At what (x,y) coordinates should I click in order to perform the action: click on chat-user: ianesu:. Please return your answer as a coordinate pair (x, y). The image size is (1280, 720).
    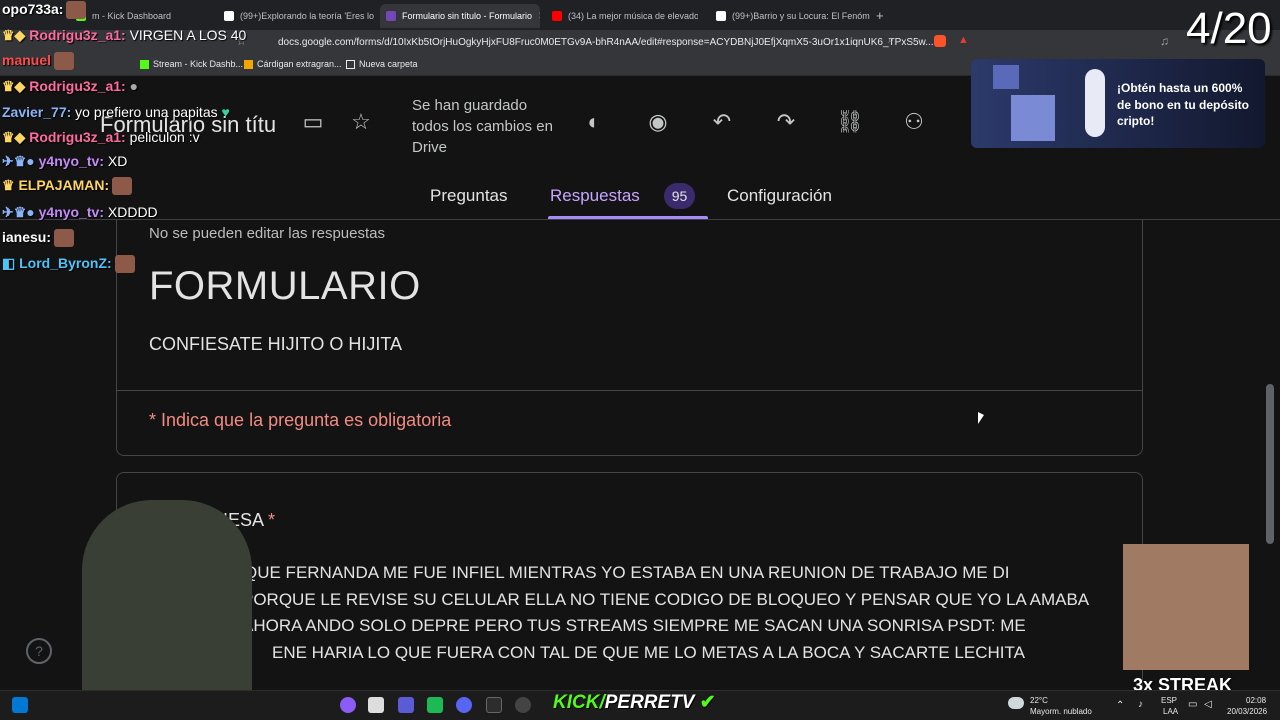
    Looking at the image, I should click on (27, 237).